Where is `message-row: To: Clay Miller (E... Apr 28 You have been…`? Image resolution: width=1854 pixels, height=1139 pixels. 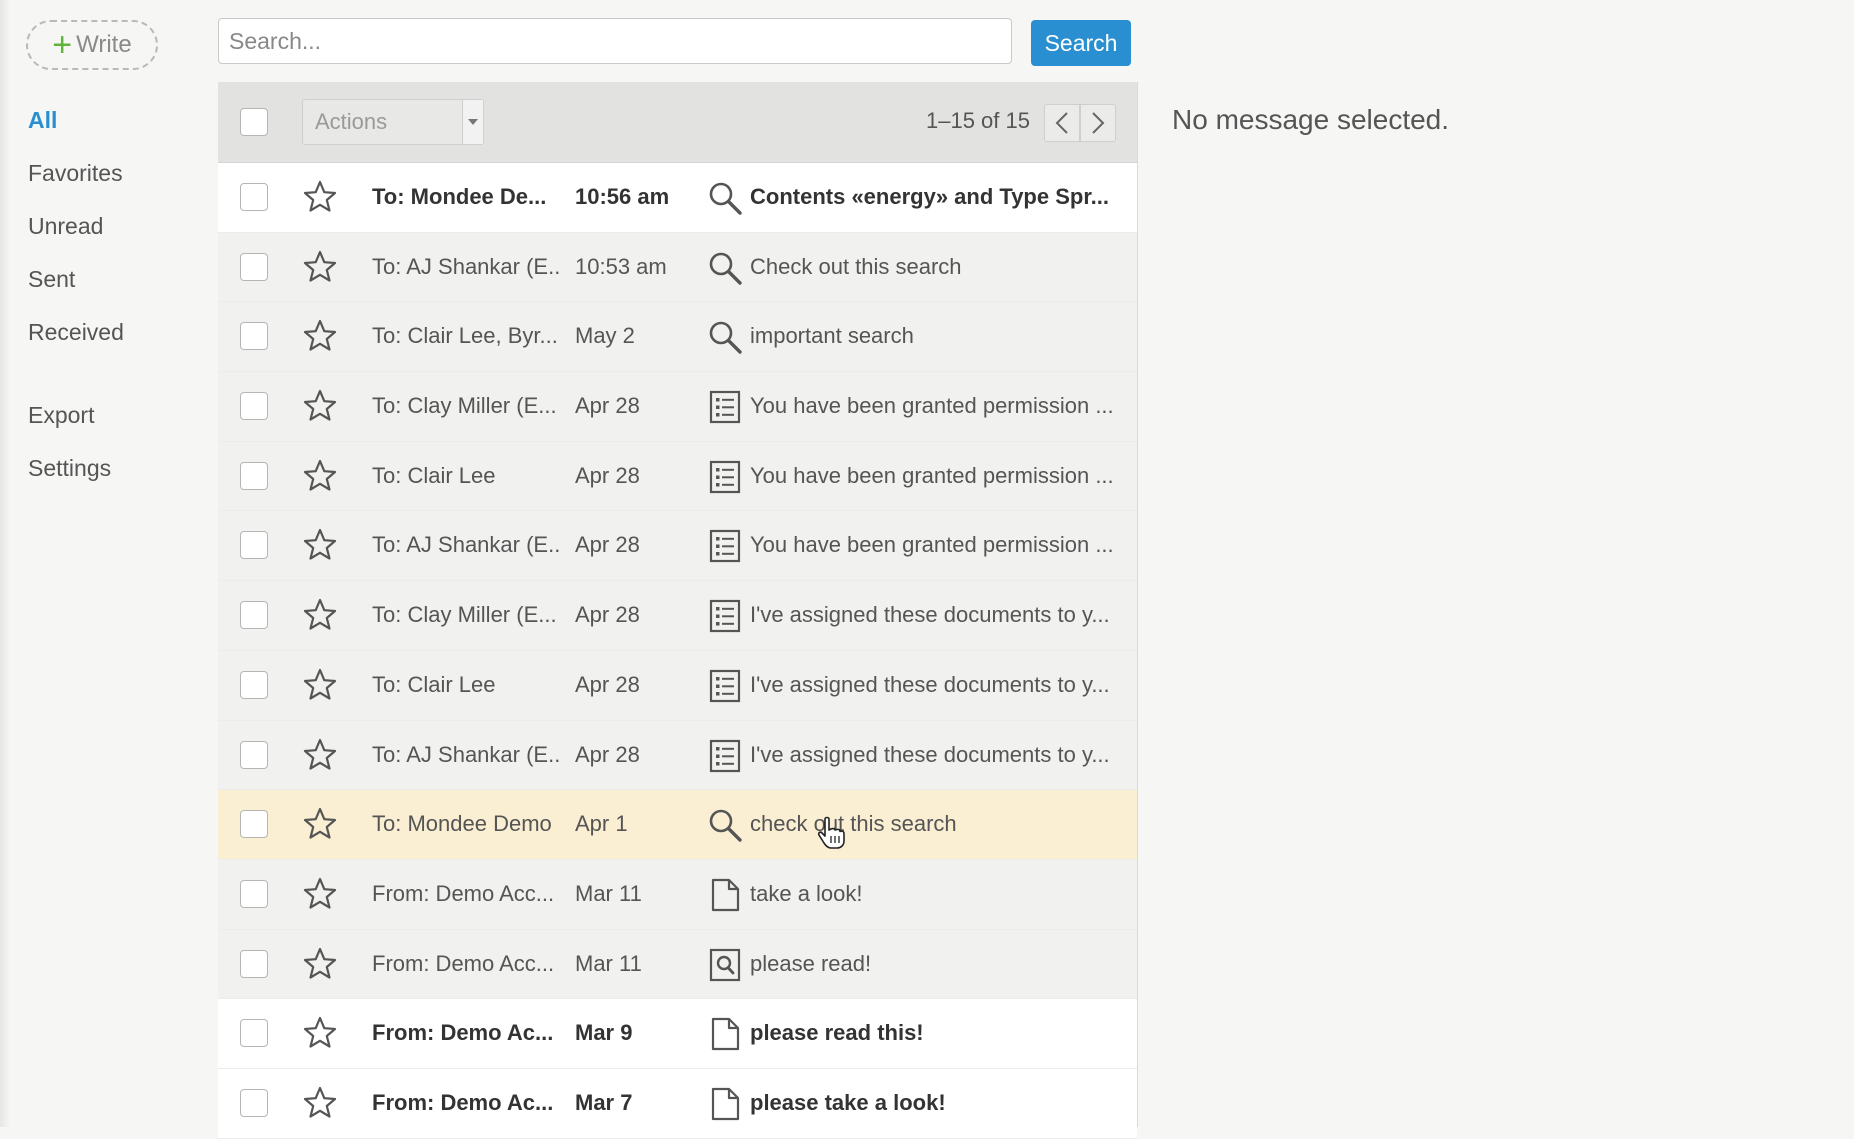
message-row: To: Clay Miller (E... Apr 28 You have been… is located at coordinates (677, 407).